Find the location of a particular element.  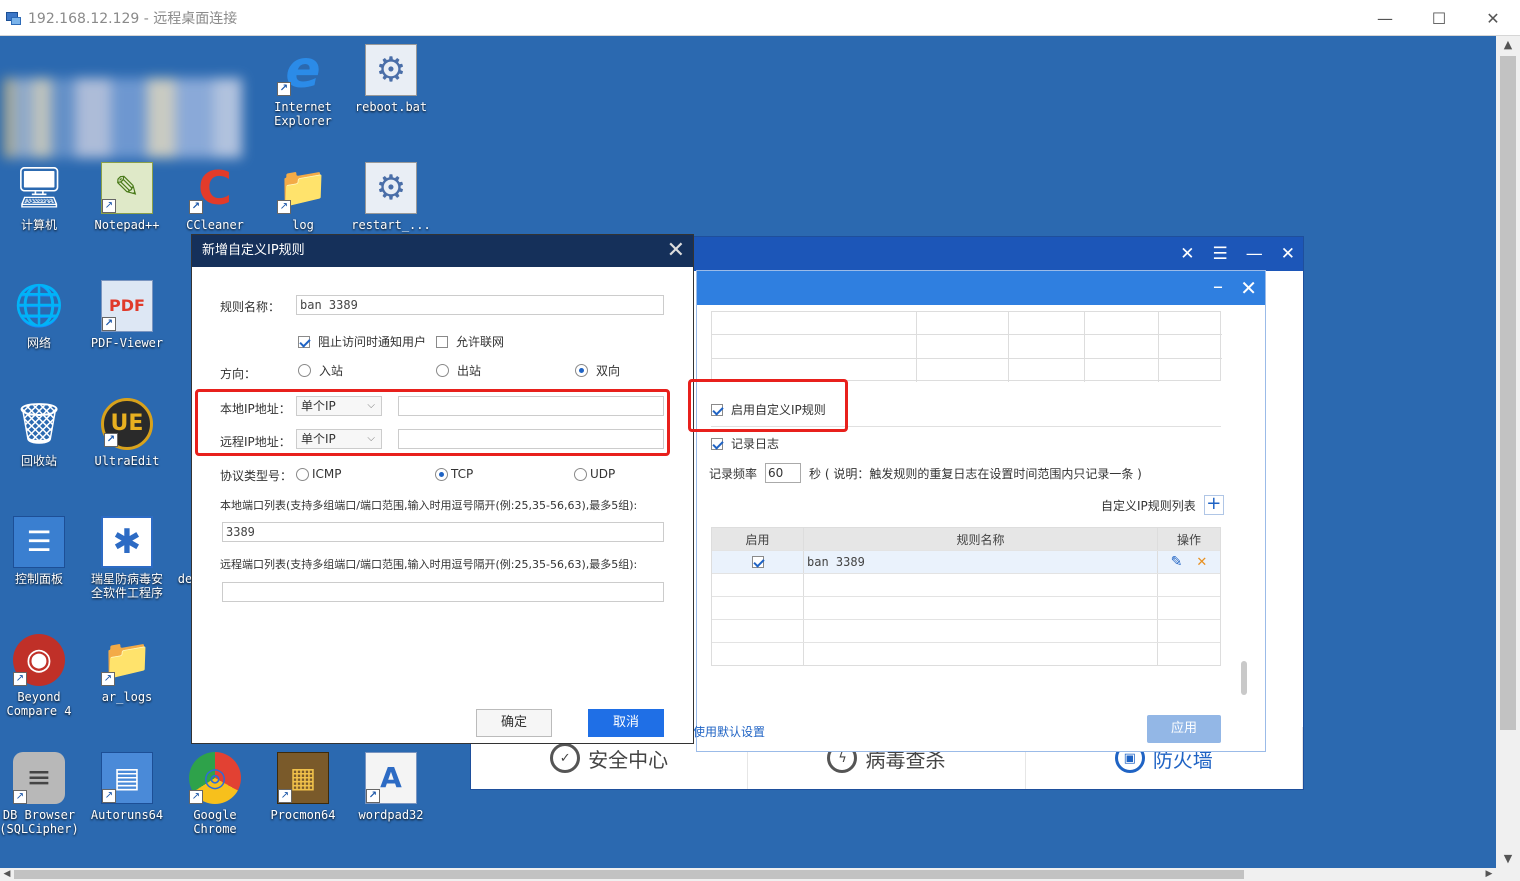

apply-button: 应用 is located at coordinates (1184, 729).